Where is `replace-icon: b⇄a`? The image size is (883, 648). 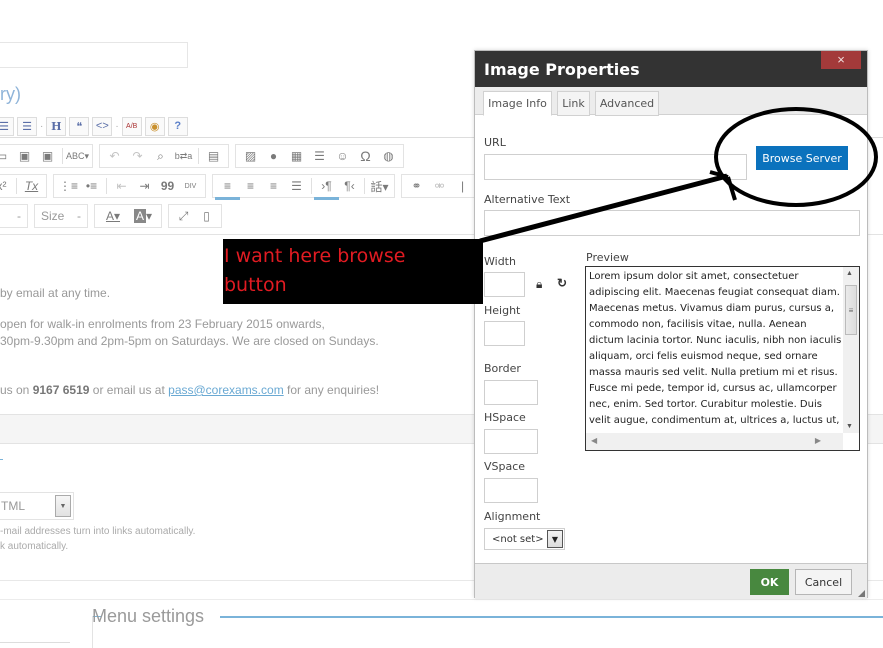 replace-icon: b⇄a is located at coordinates (183, 156).